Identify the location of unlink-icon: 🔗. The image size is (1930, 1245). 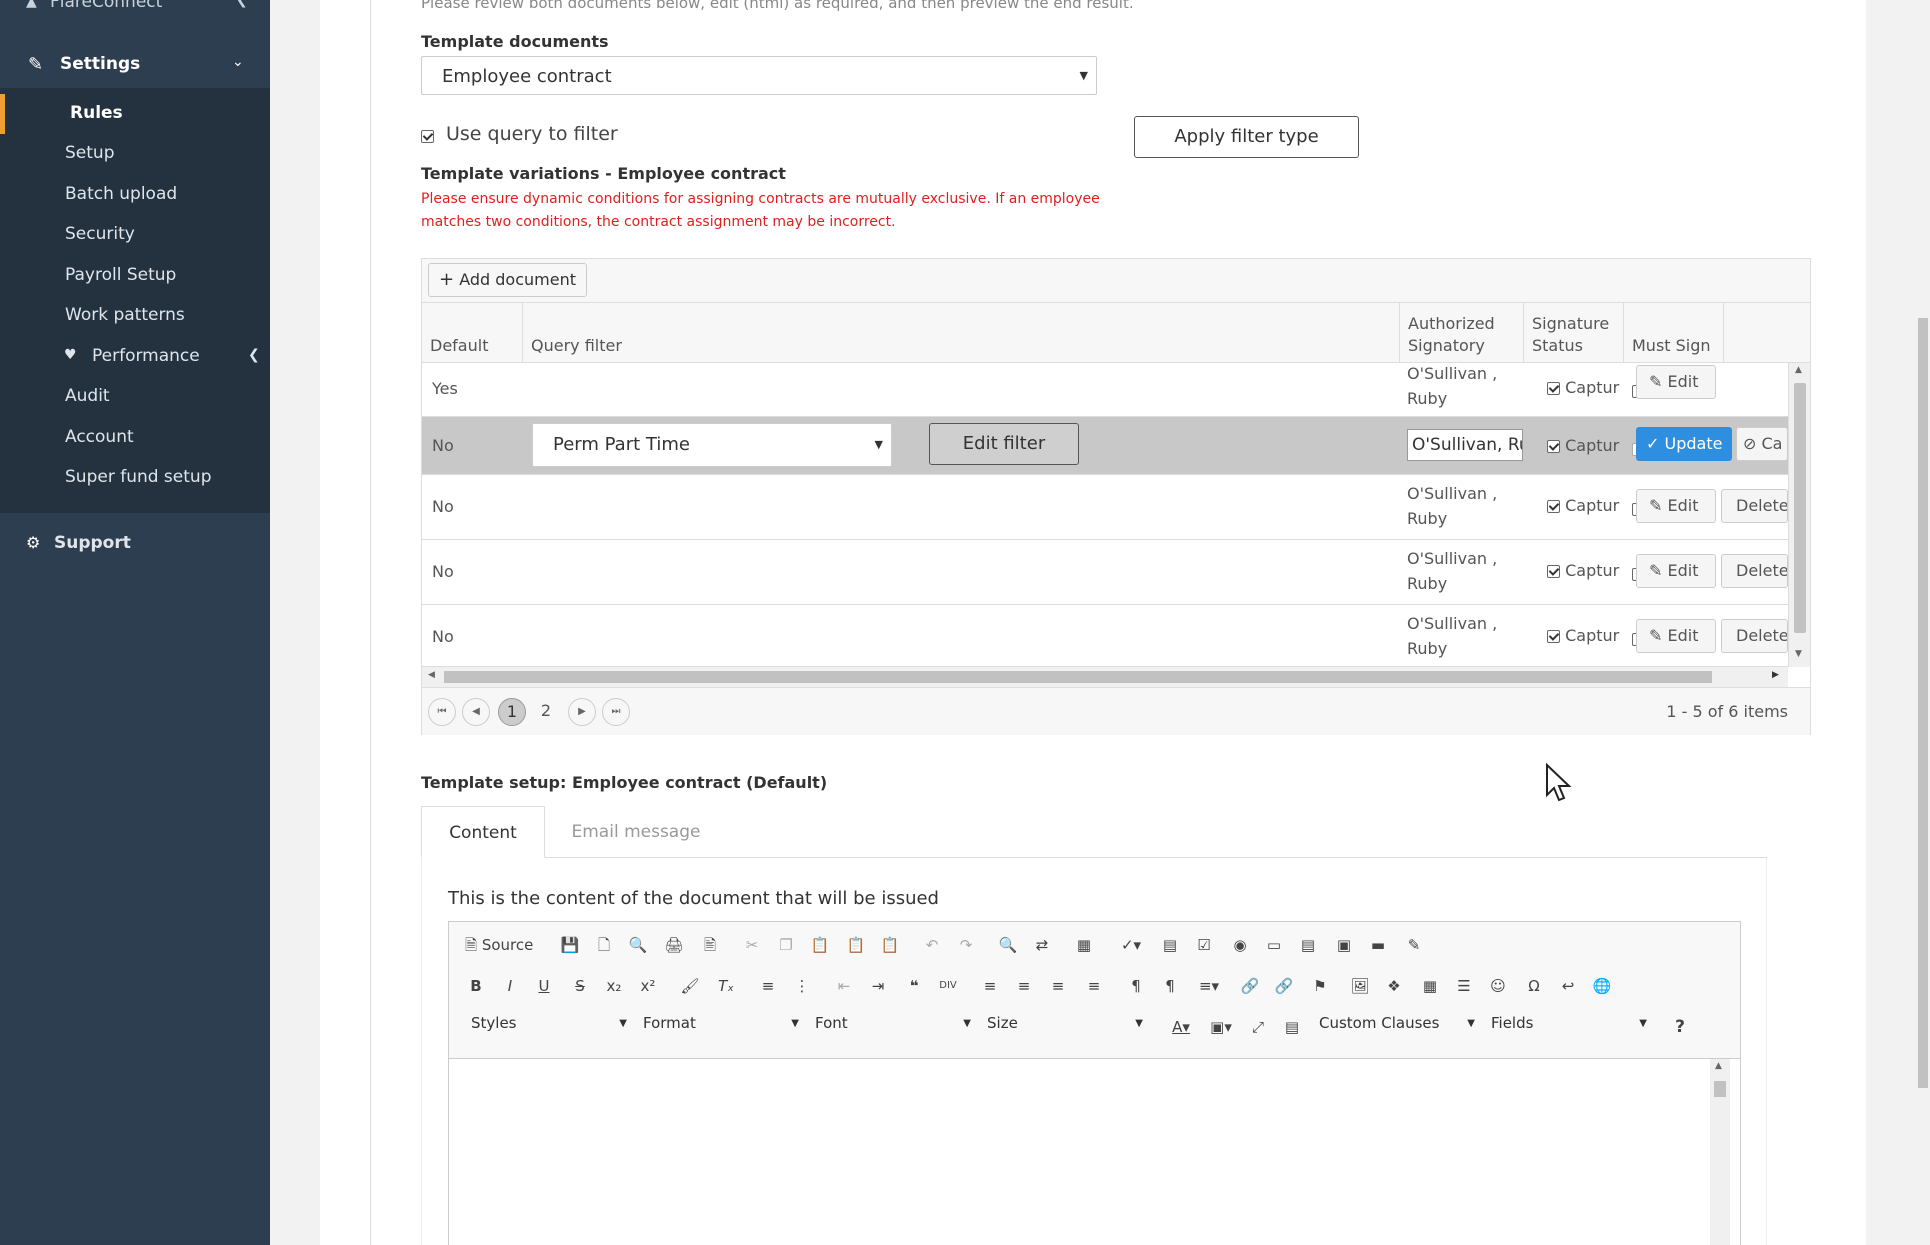
(1284, 986).